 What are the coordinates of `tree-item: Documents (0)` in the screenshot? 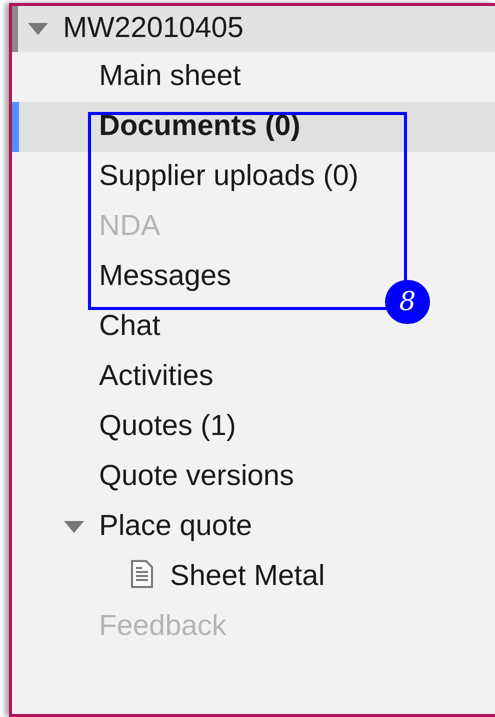 It's located at (199, 127).